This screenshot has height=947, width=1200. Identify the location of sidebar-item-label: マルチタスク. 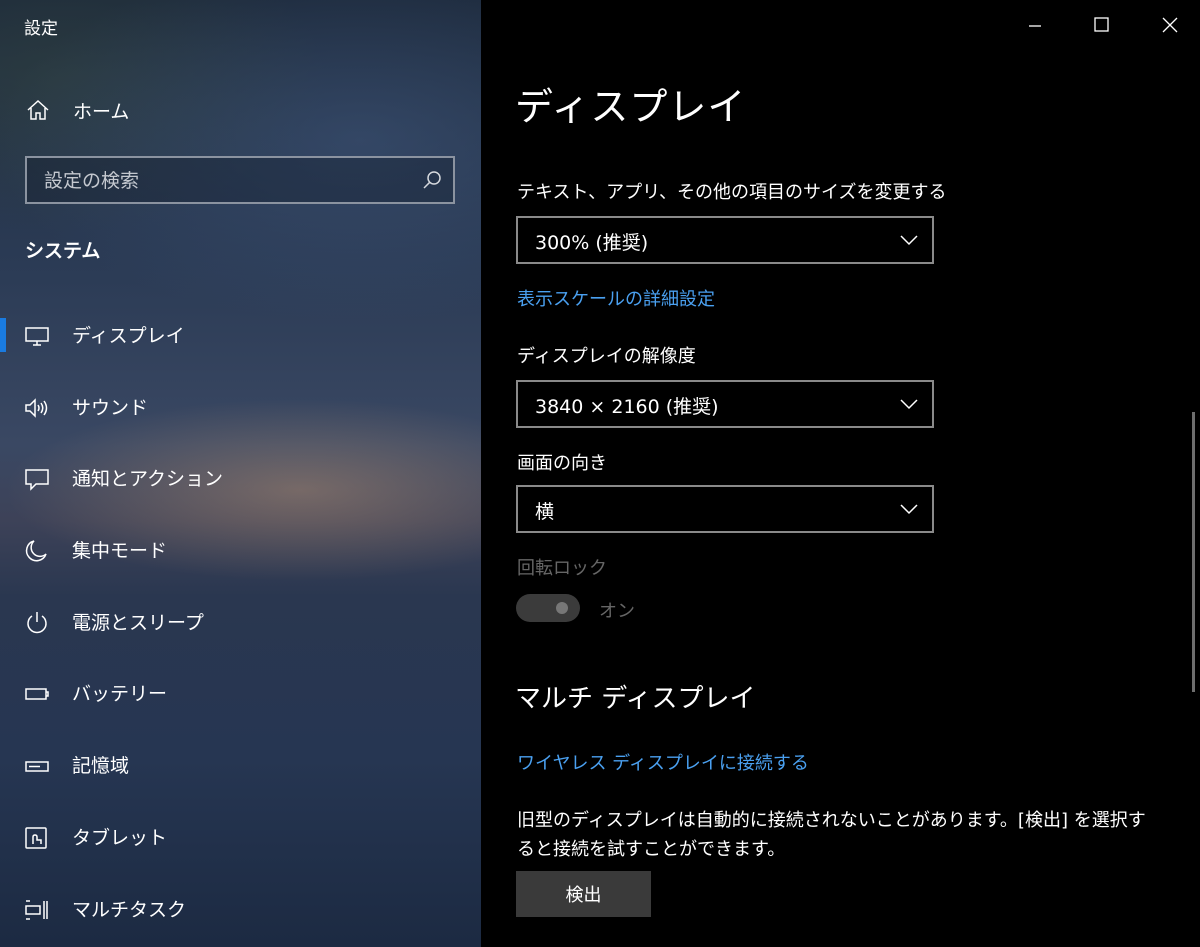
(129, 909).